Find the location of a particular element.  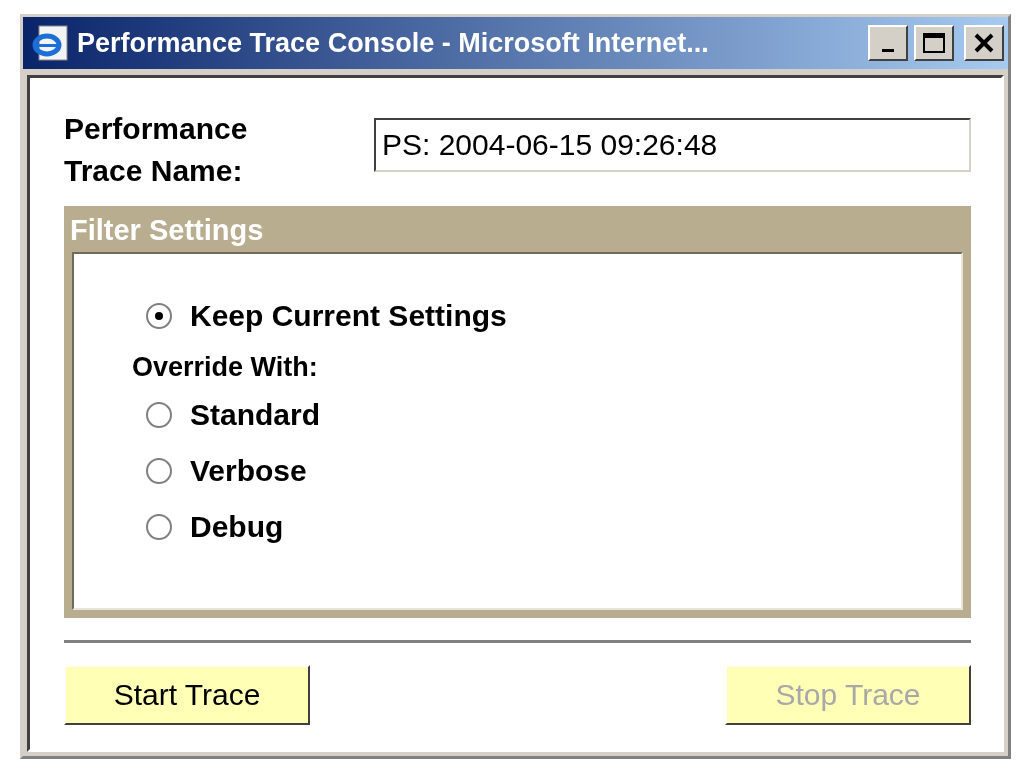

maximize-button is located at coordinates (934, 43).